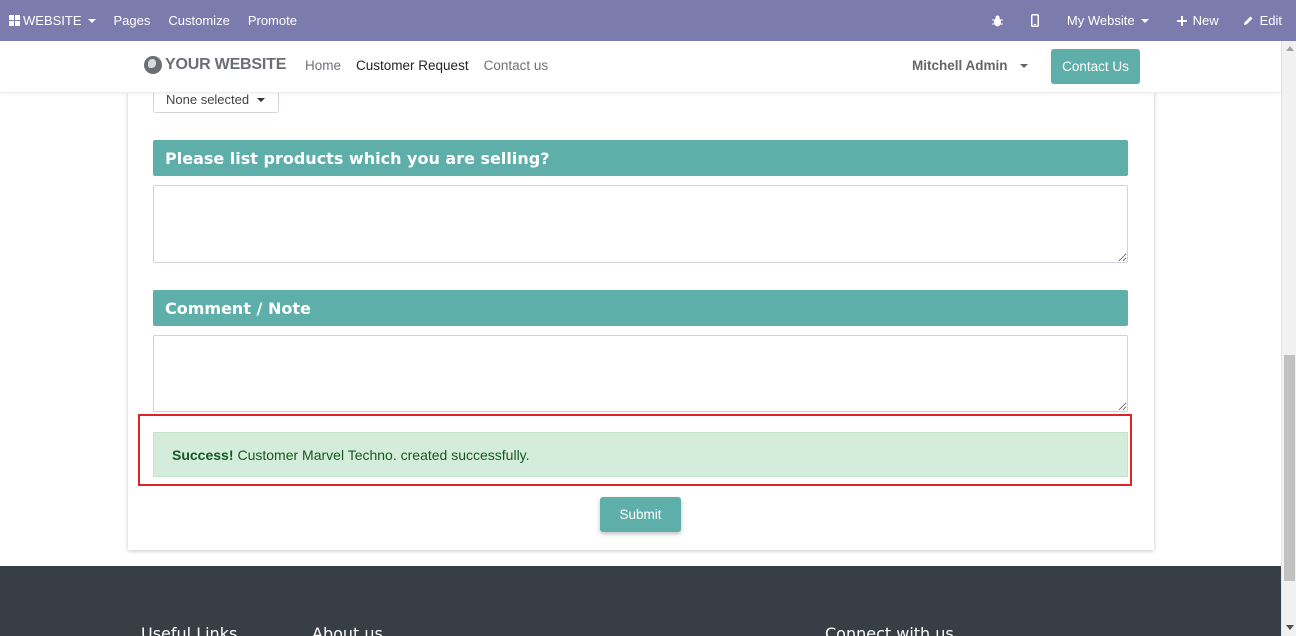 The height and width of the screenshot is (636, 1296). I want to click on website-menu: WEBSITE, so click(52, 20).